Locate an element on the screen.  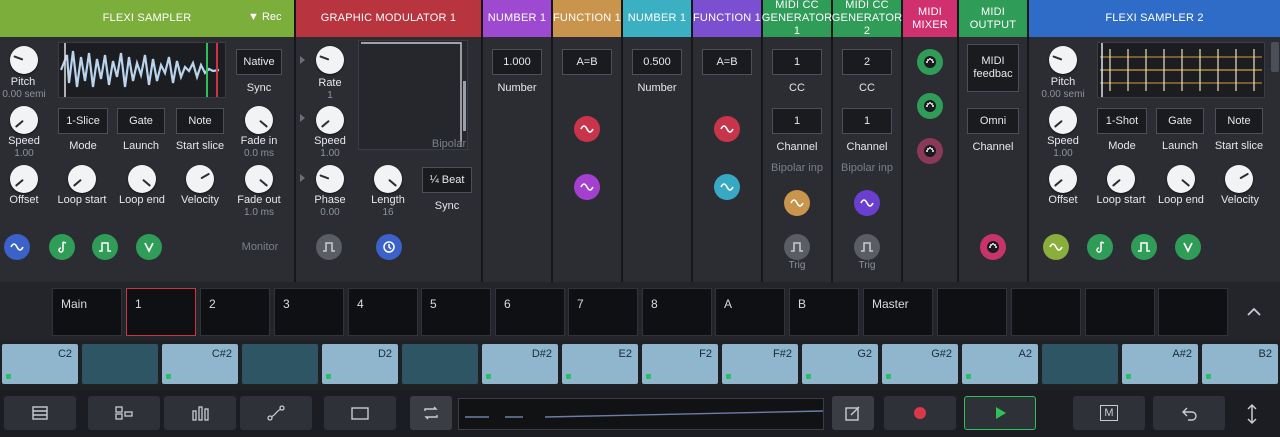
waveform-display is located at coordinates (142, 70).